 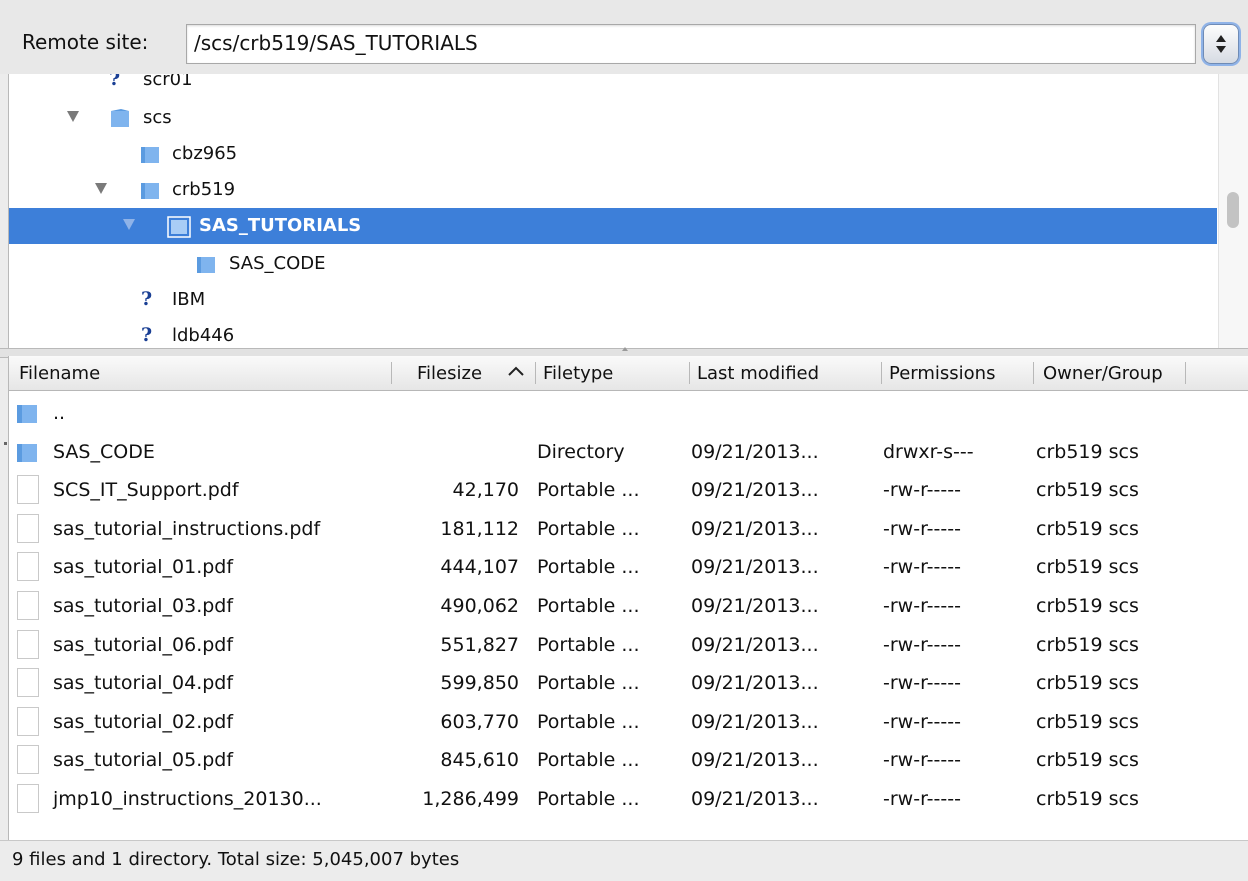 What do you see at coordinates (691, 44) in the screenshot?
I see `remote-path-input: /scs/crb519/SAS_TUTORIALS` at bounding box center [691, 44].